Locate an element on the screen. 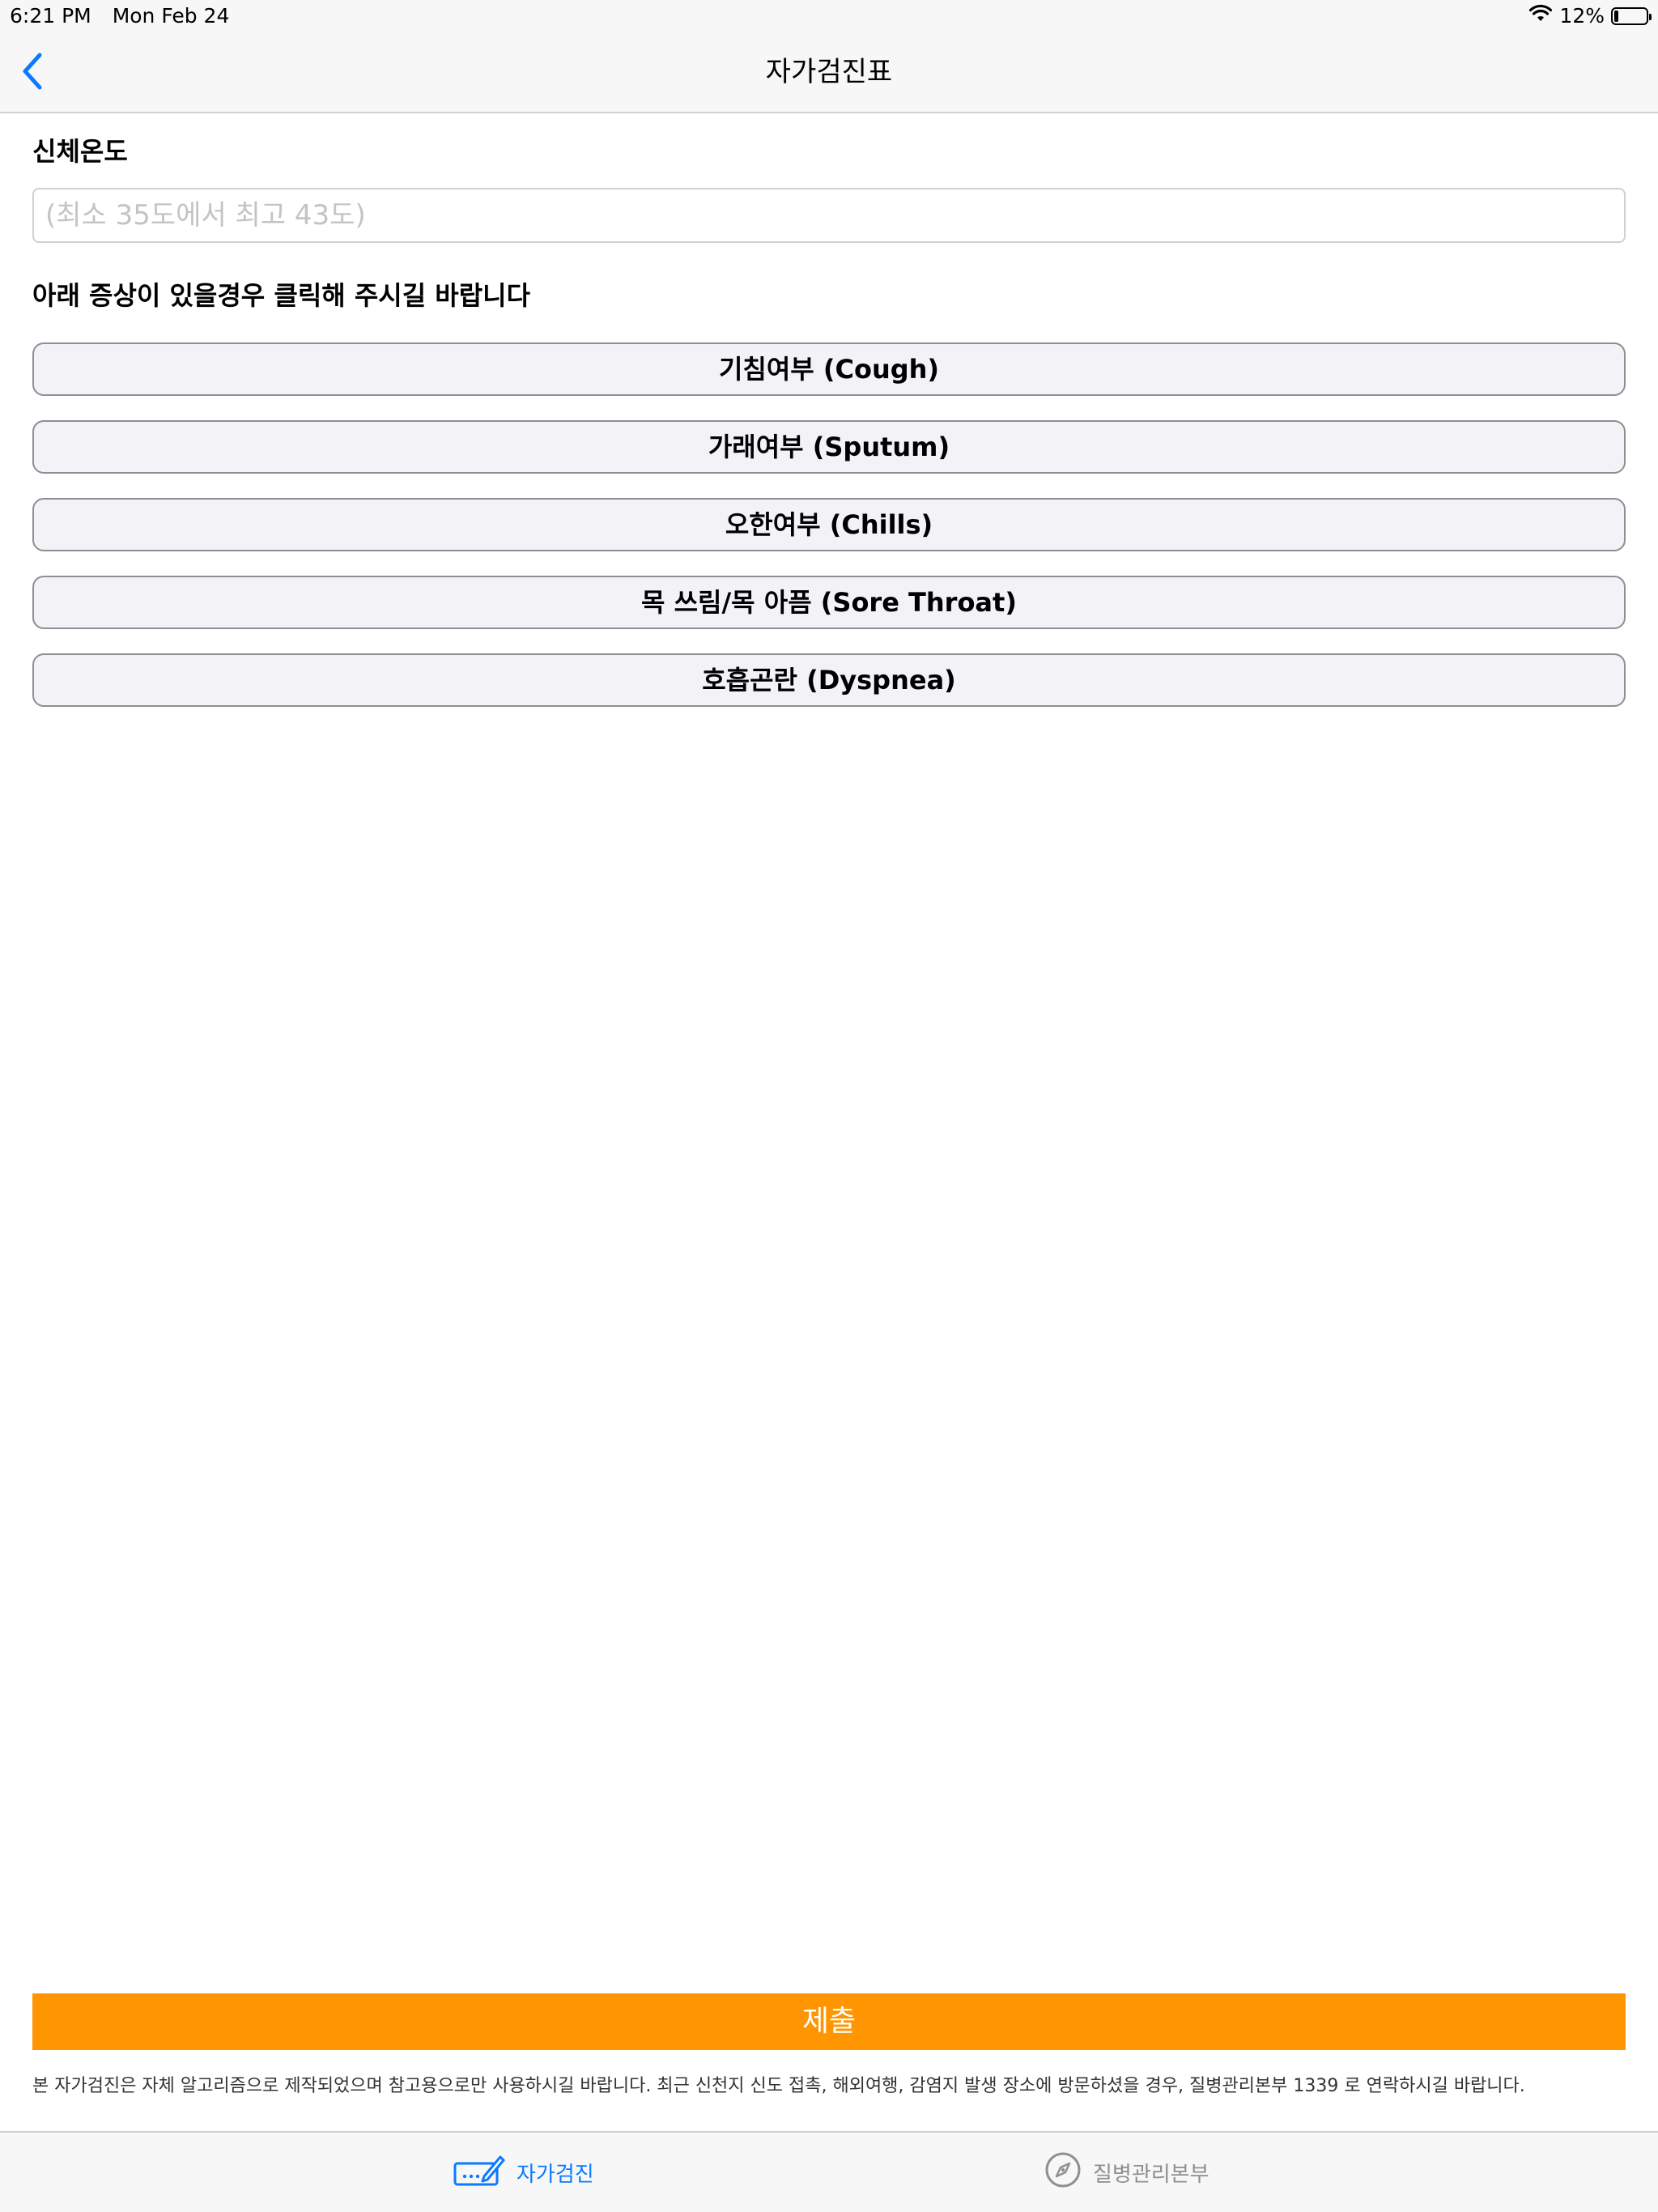 This screenshot has height=2212, width=1658. tab-bar: 자가검진 질병관리본부 is located at coordinates (829, 2171).